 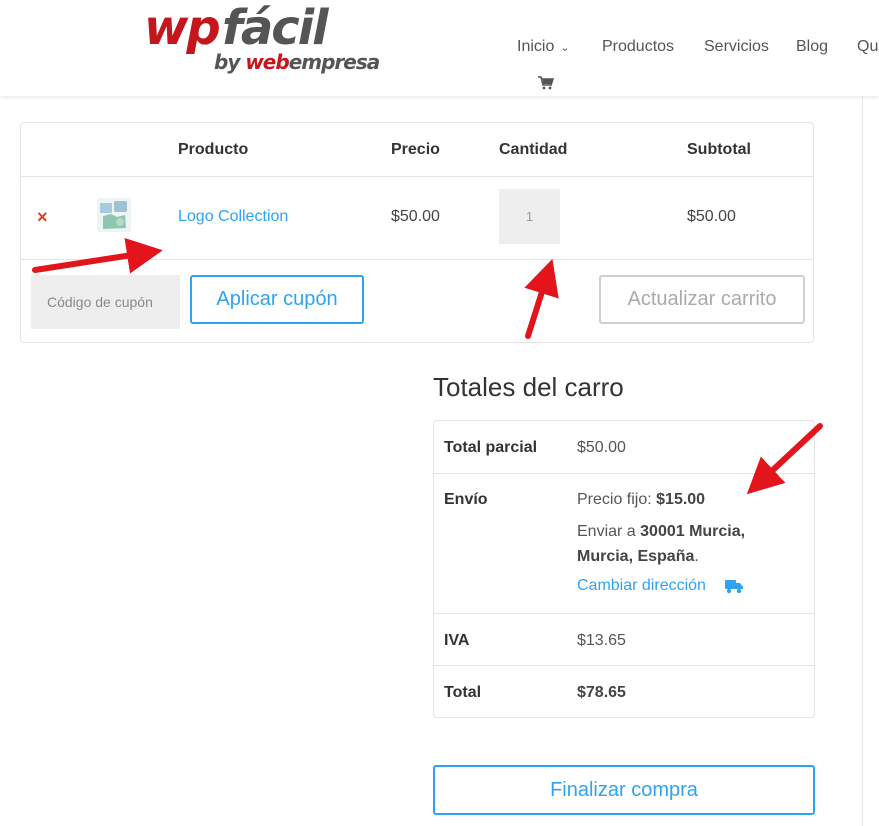 I want to click on nav-item-inicio: Inicio ⌄, so click(x=543, y=47).